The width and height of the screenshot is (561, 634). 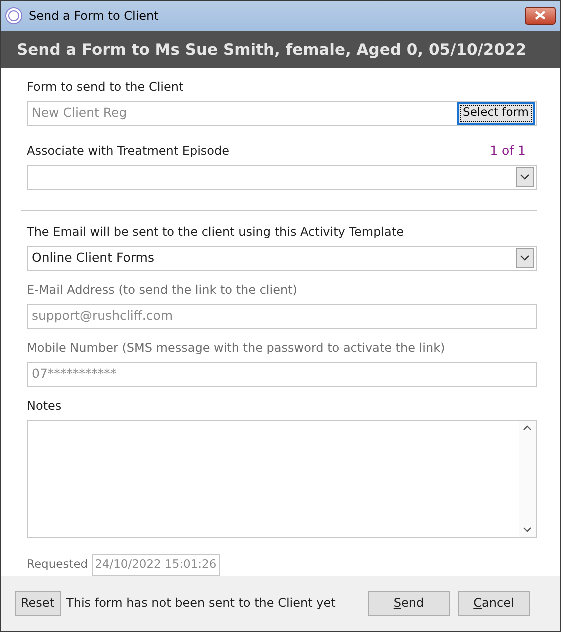 I want to click on window-title: Send a Form to Client, so click(x=94, y=16).